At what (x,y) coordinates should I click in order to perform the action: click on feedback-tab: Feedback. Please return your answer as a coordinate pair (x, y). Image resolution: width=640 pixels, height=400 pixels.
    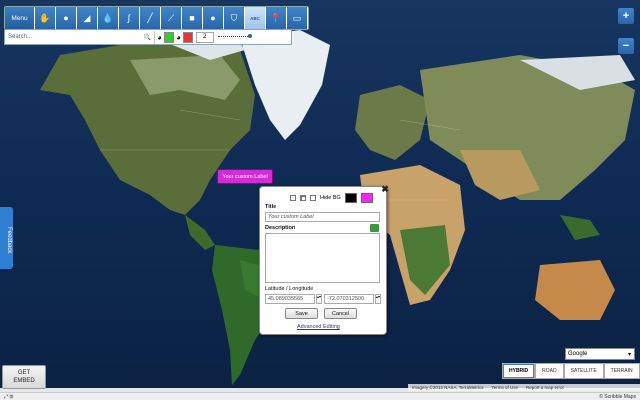
    Looking at the image, I should click on (6, 238).